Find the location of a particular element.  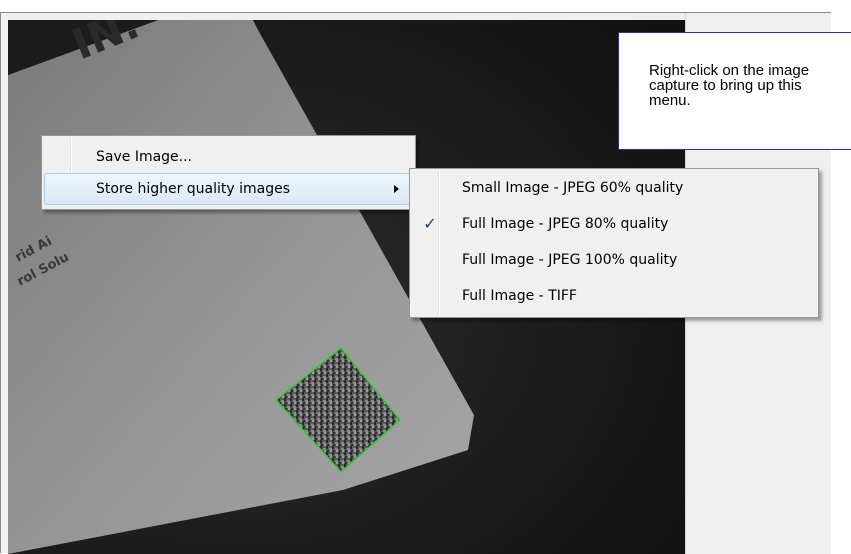

submenu-item-small-jpeg60: Small Image - JPEG 60% quality is located at coordinates (614, 188).